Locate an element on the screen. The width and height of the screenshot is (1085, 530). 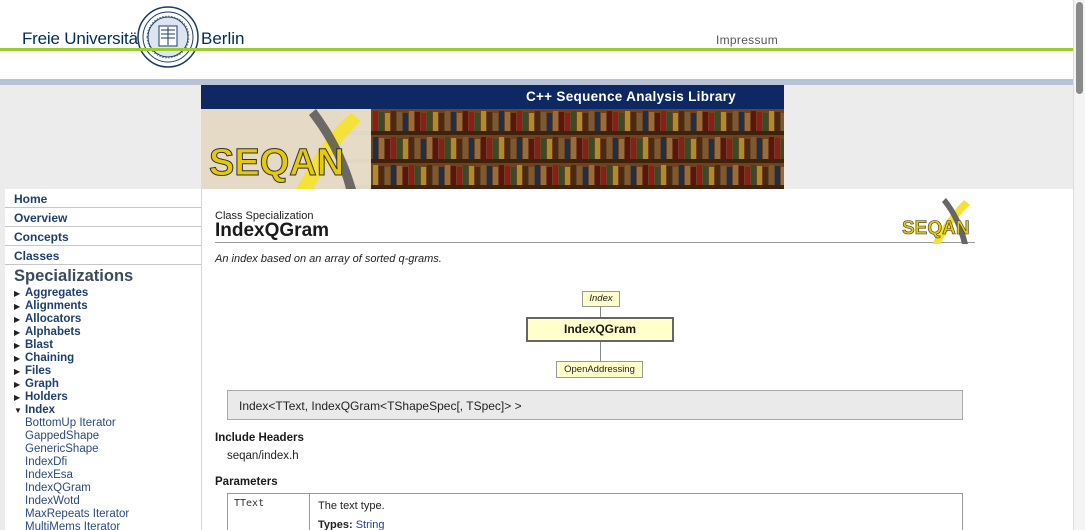
parameters-heading: Parameters is located at coordinates (246, 482).